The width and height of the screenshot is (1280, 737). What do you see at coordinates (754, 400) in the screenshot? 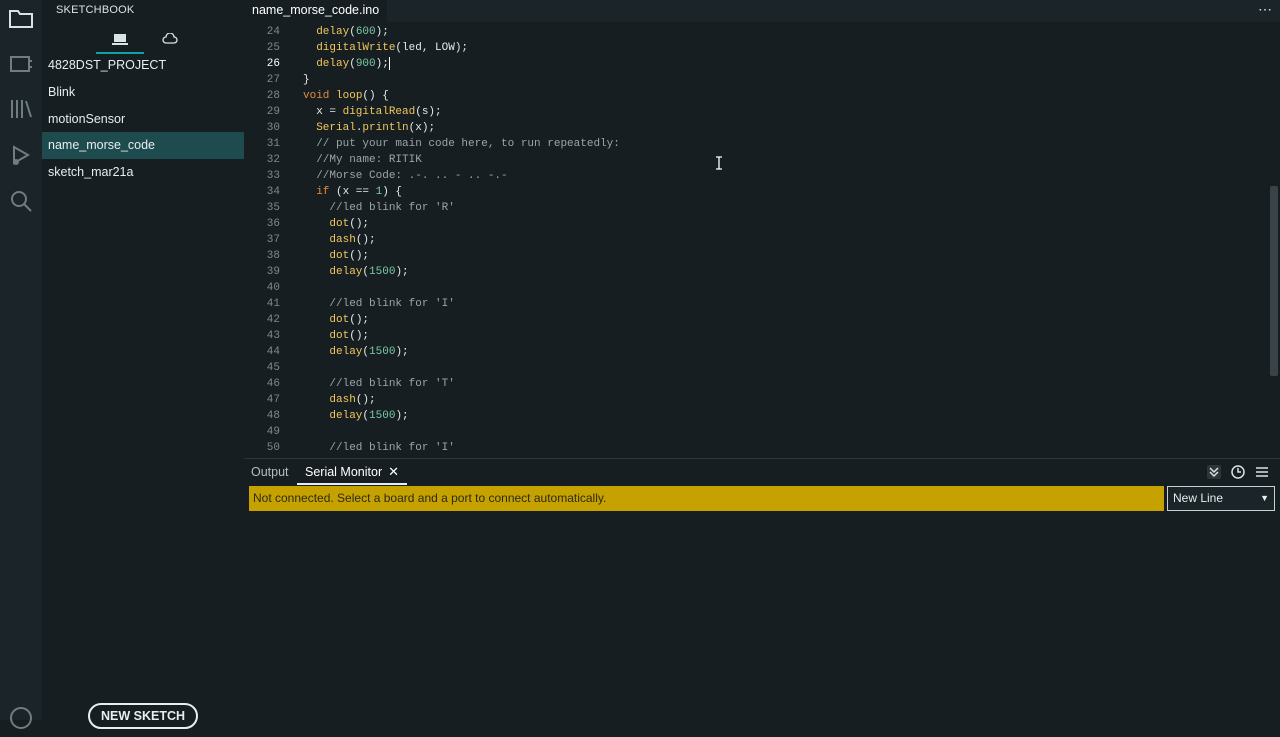
I see `code-line: 47 dash();` at bounding box center [754, 400].